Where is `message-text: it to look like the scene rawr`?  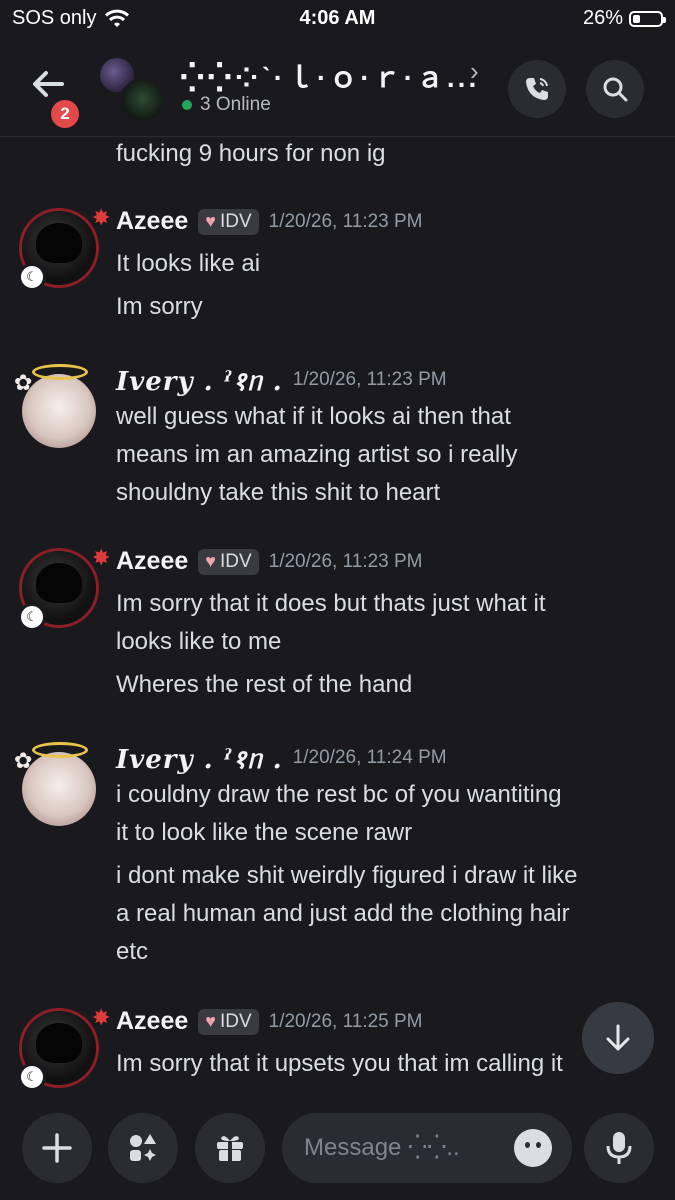 message-text: it to look like the scene rawr is located at coordinates (264, 832).